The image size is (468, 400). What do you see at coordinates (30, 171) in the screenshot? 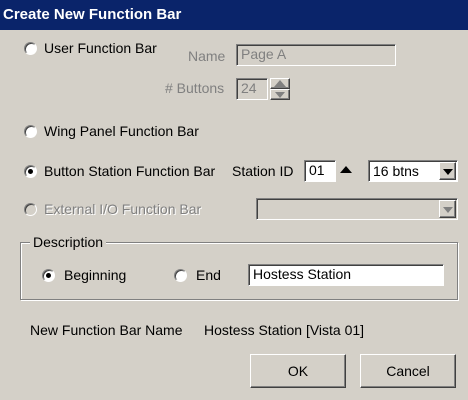
I see `button-station-radio` at bounding box center [30, 171].